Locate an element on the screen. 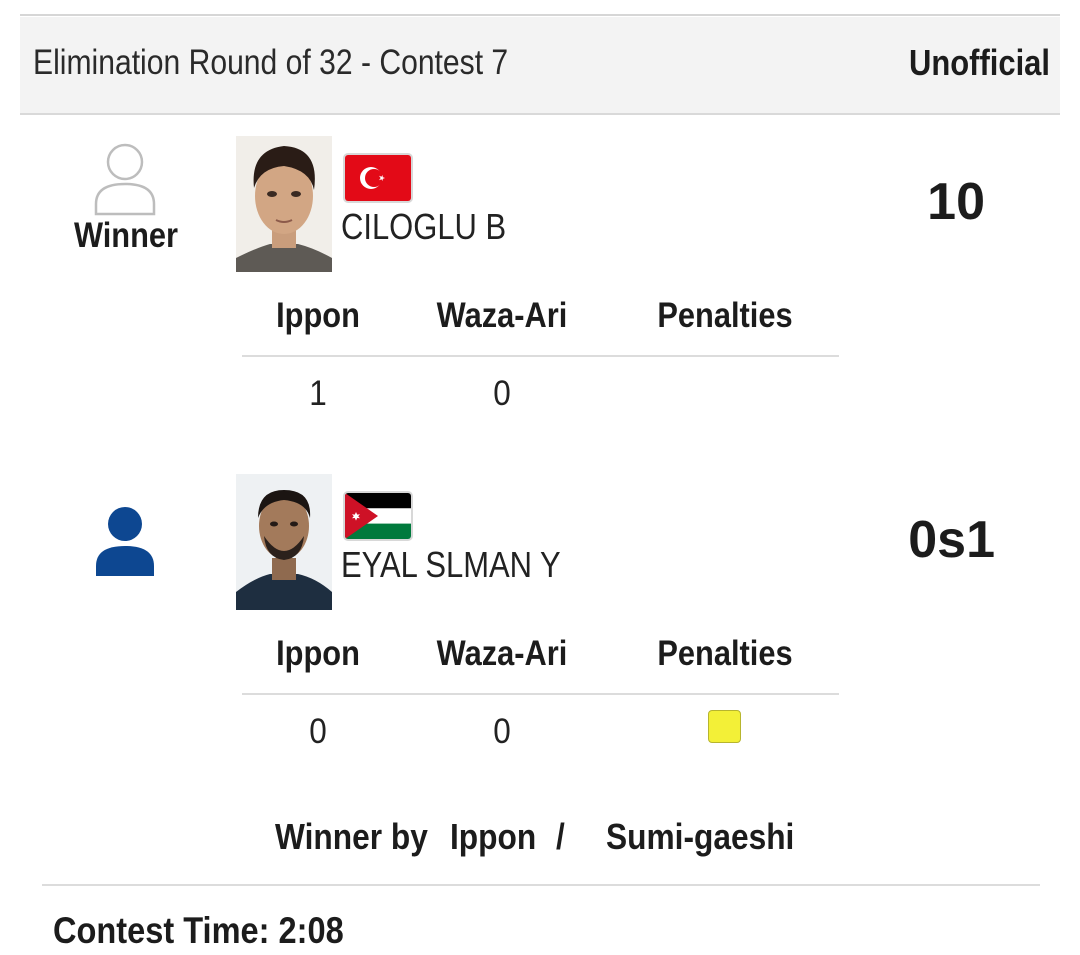  top-divider is located at coordinates (540, 15).